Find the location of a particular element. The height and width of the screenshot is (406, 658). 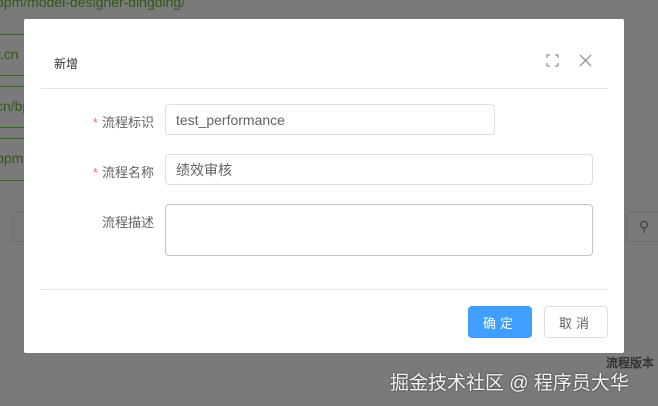

background-url: bpm/model-designer-dingding/ is located at coordinates (93, 5).